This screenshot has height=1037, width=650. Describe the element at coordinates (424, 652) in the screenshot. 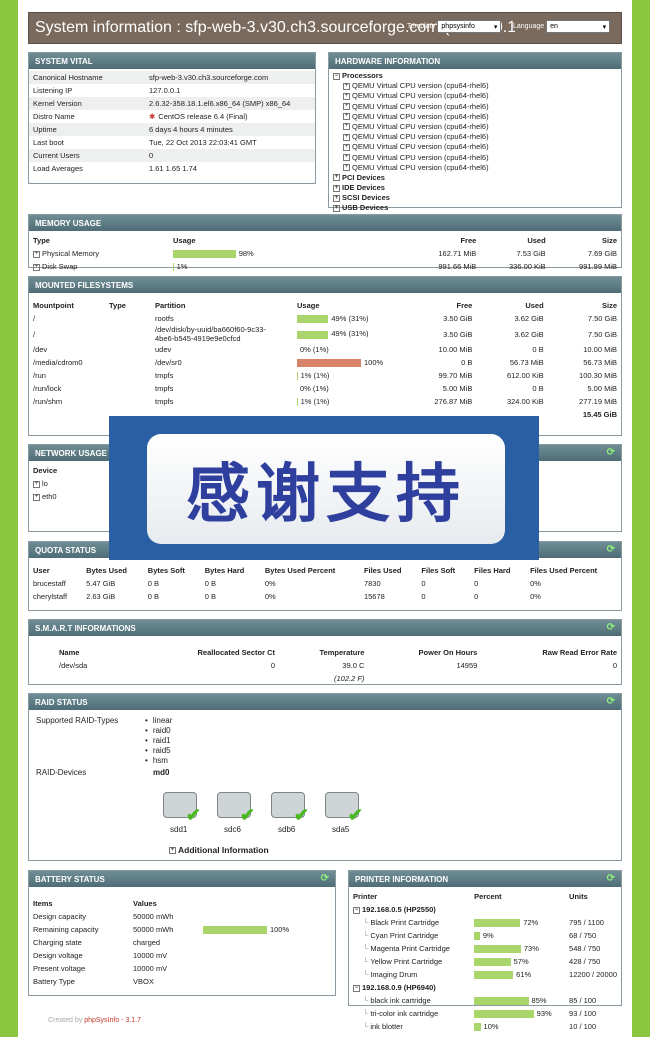

I see `smart-header-power: Power On Hours` at that location.